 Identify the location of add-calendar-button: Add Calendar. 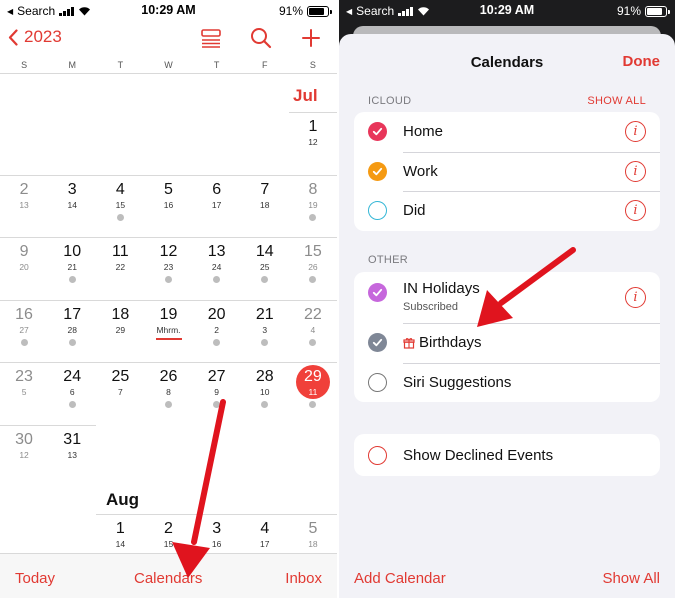
(400, 578).